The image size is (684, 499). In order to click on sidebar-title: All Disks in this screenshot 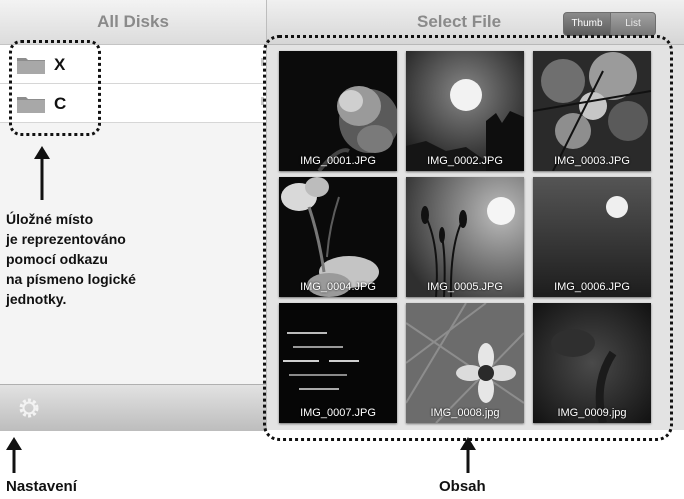, I will do `click(133, 21)`.